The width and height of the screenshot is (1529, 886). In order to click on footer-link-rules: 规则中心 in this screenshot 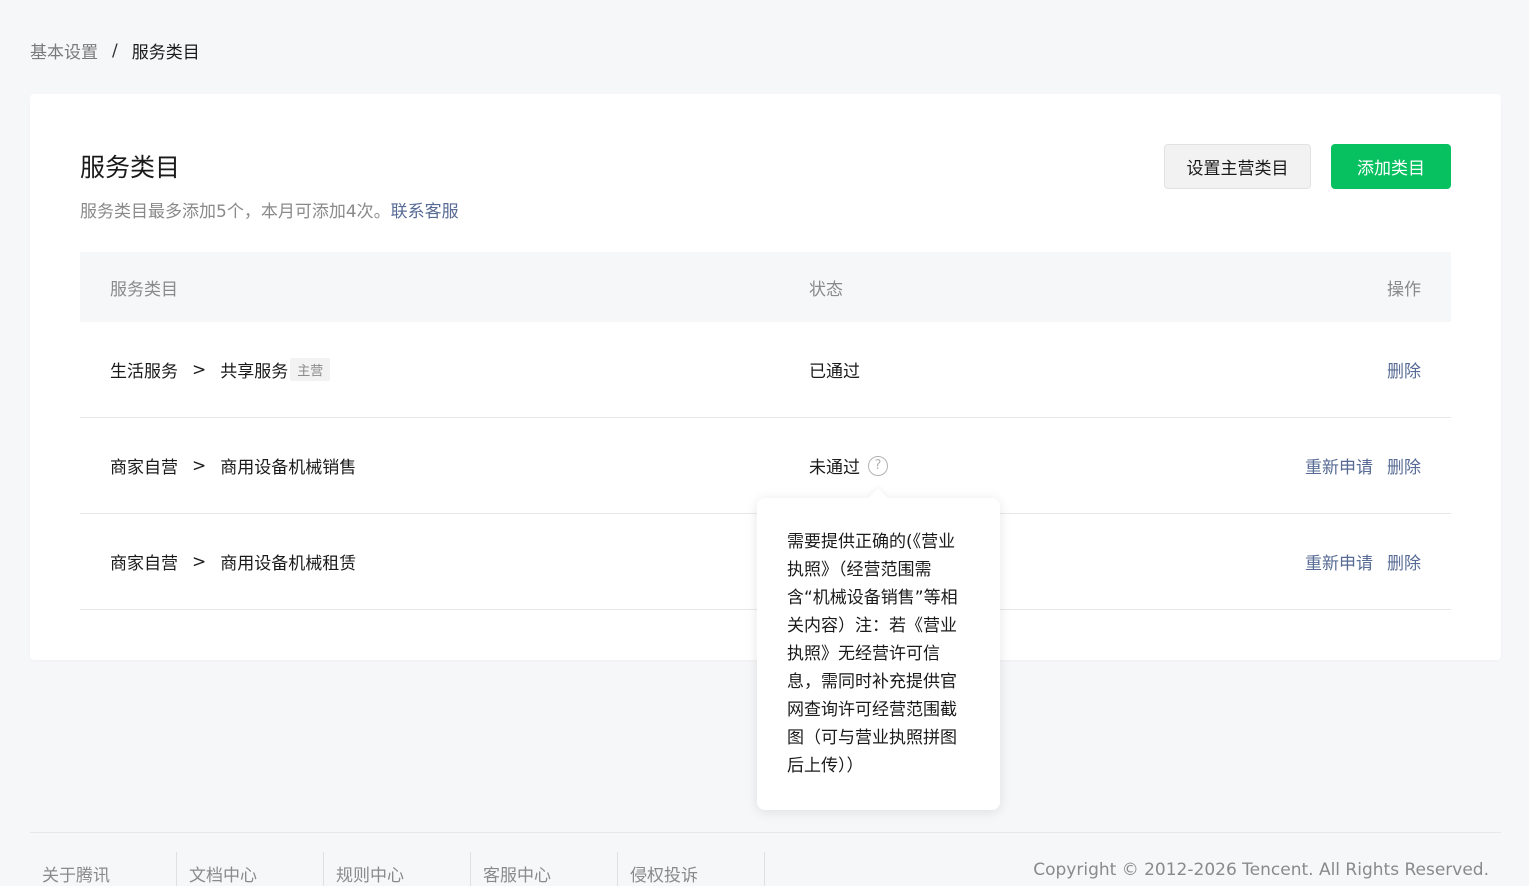, I will do `click(397, 869)`.